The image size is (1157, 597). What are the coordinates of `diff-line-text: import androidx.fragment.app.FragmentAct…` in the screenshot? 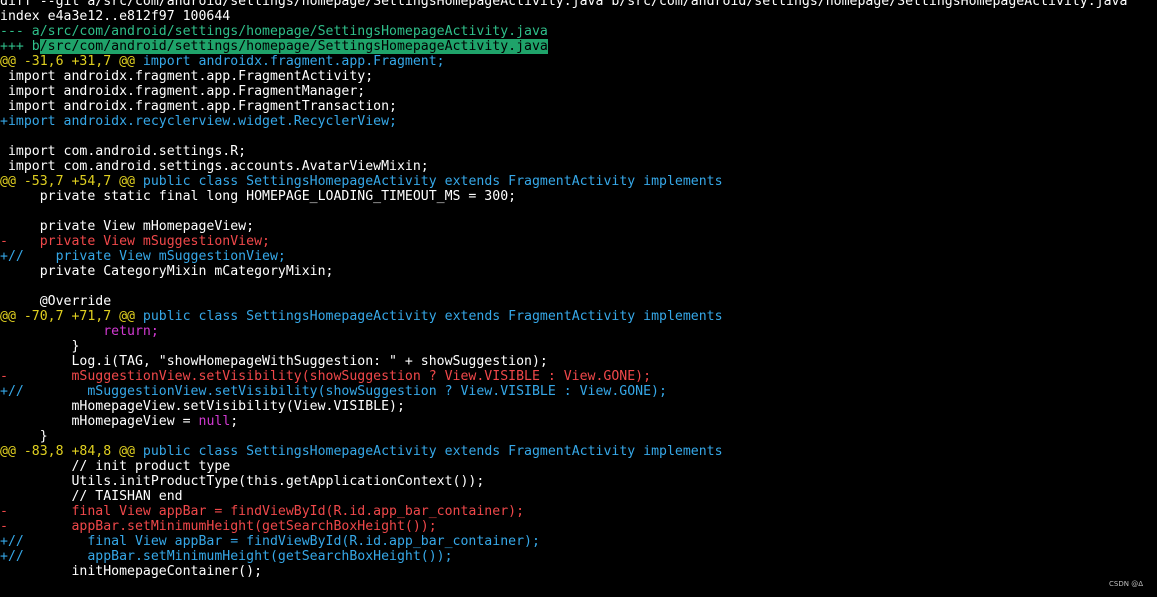 It's located at (187, 76).